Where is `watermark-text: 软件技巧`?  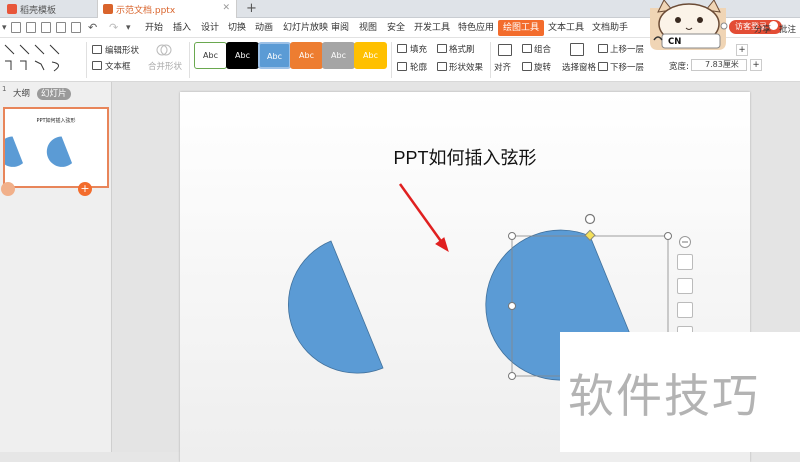 watermark-text: 软件技巧 is located at coordinates (664, 396).